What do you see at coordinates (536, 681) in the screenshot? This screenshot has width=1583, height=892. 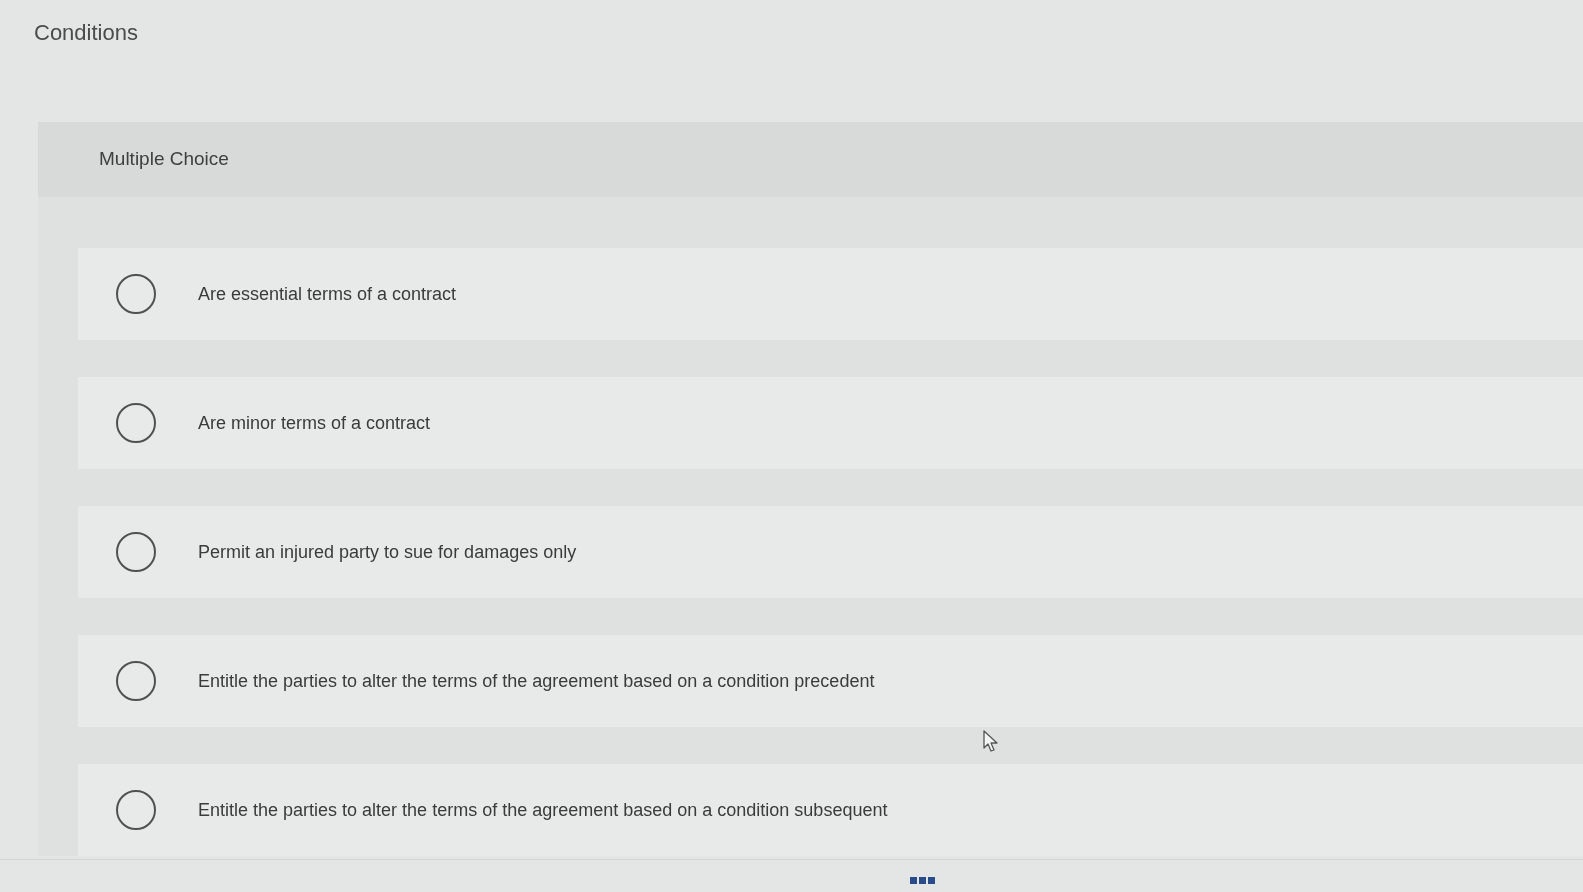 I see `option-text: Entitle the parties to alter the terms of the agreement based on a condition precedent` at bounding box center [536, 681].